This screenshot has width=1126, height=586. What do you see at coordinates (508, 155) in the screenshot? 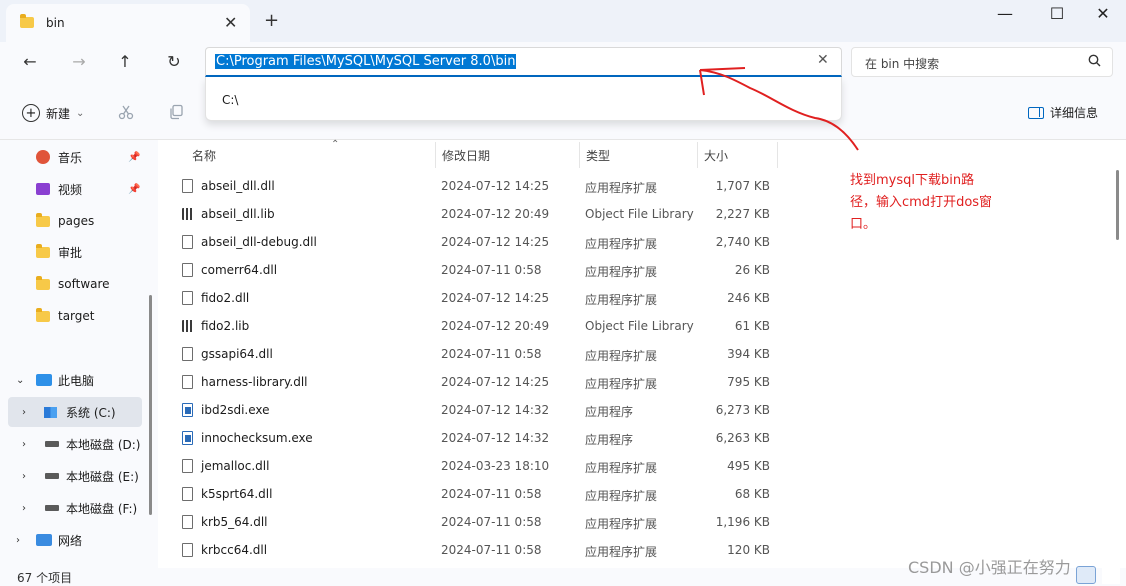
I see `column-header-date: 修改日期` at bounding box center [508, 155].